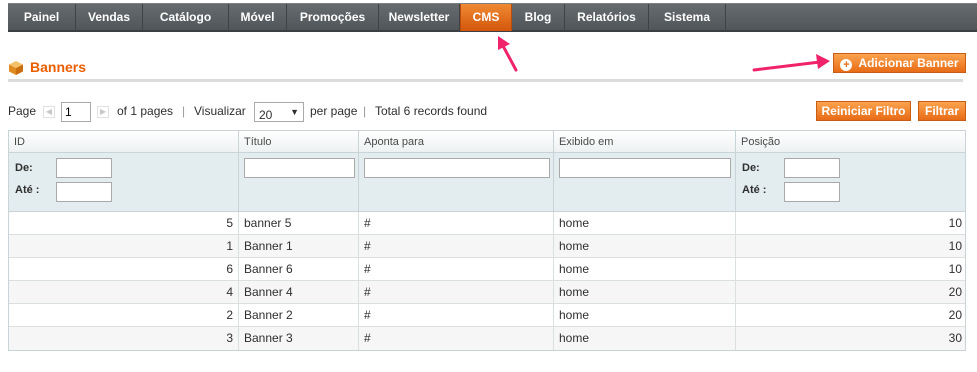  What do you see at coordinates (22, 111) in the screenshot?
I see `page-label: Page` at bounding box center [22, 111].